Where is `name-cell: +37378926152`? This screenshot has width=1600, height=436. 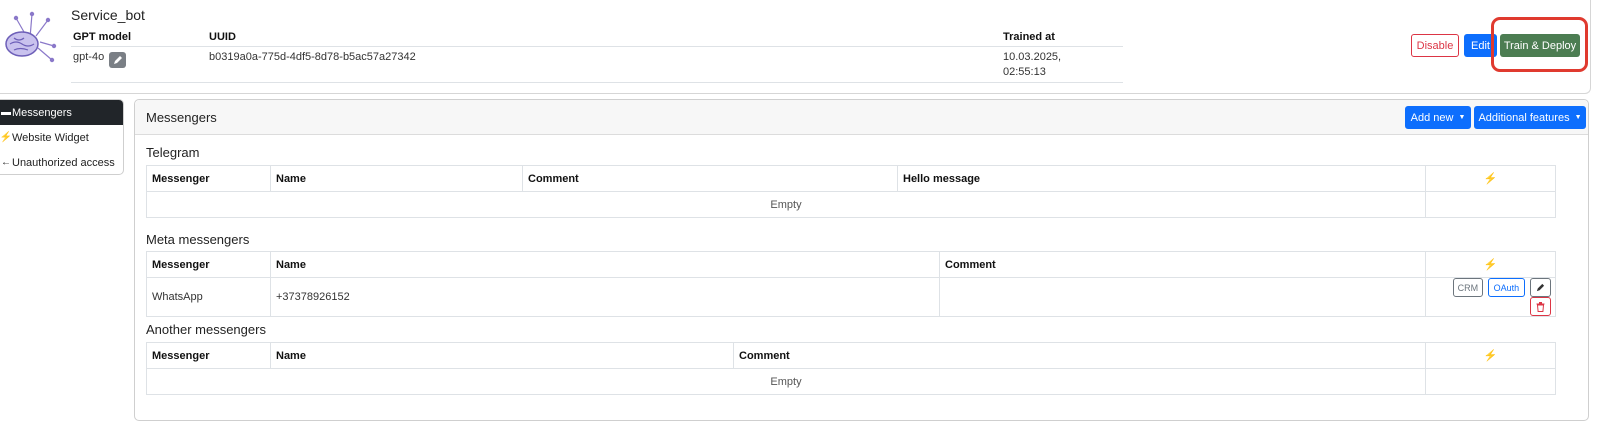
name-cell: +37378926152 is located at coordinates (605, 297).